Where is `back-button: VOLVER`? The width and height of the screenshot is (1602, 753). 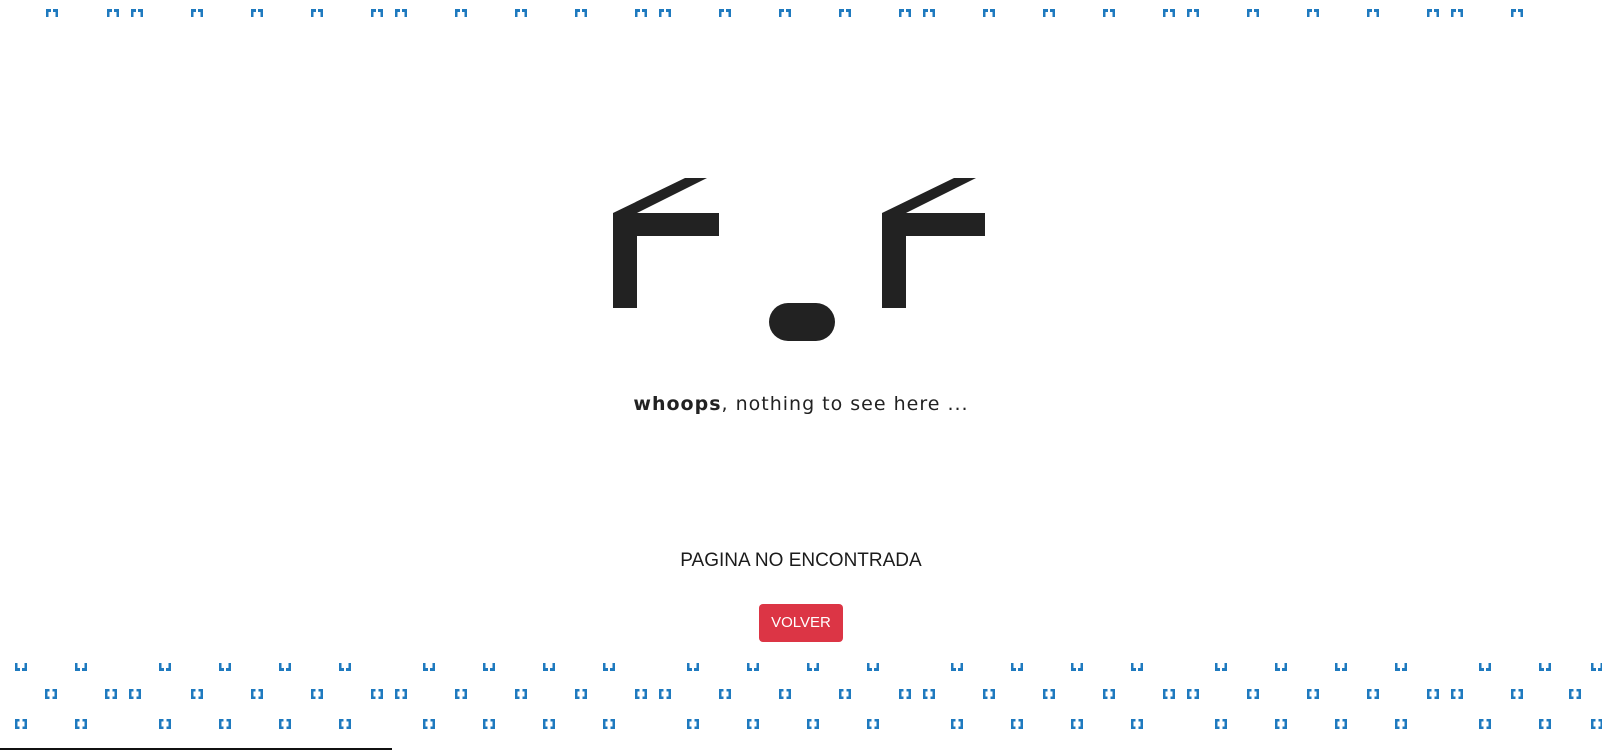 back-button: VOLVER is located at coordinates (801, 623).